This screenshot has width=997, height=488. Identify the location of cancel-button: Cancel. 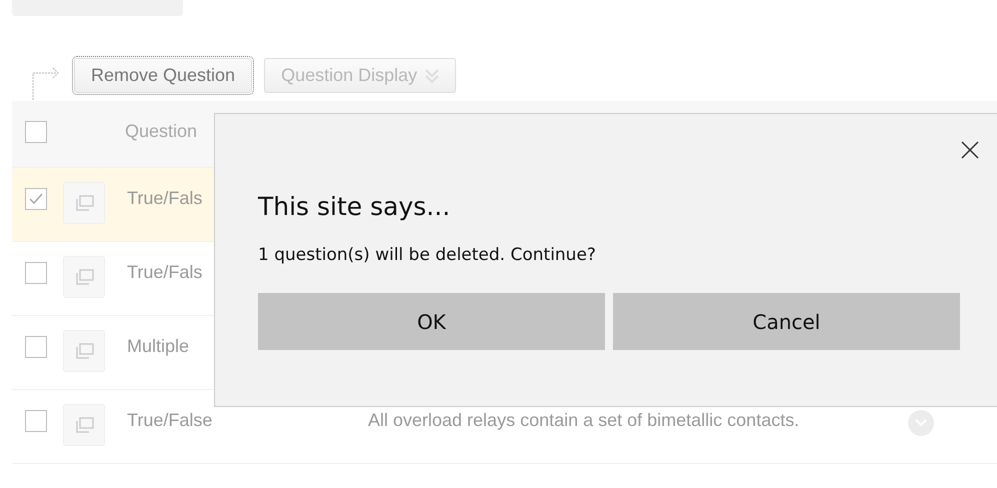
(786, 321).